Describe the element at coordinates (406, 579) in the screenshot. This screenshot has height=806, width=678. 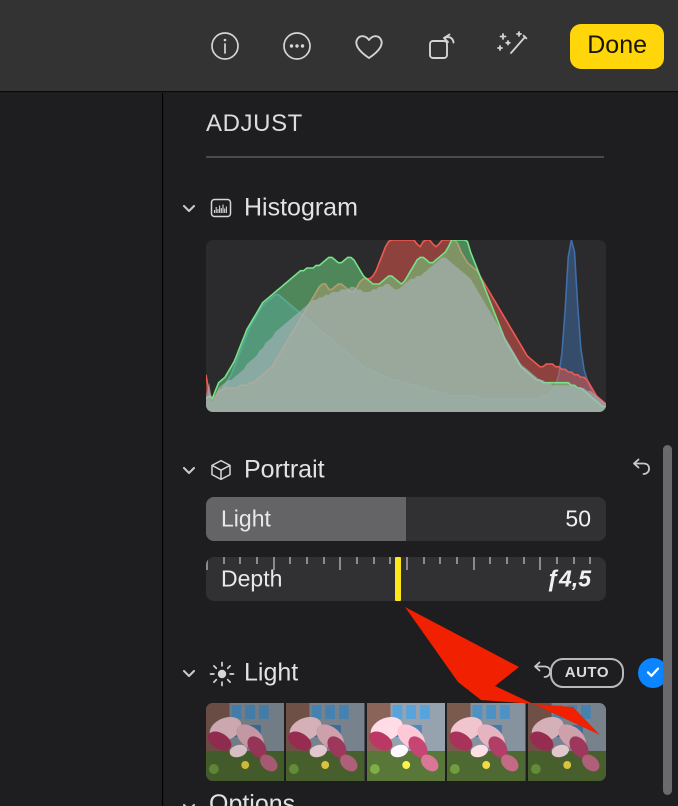
I see `depth-slider: Depth ƒ4,5` at that location.